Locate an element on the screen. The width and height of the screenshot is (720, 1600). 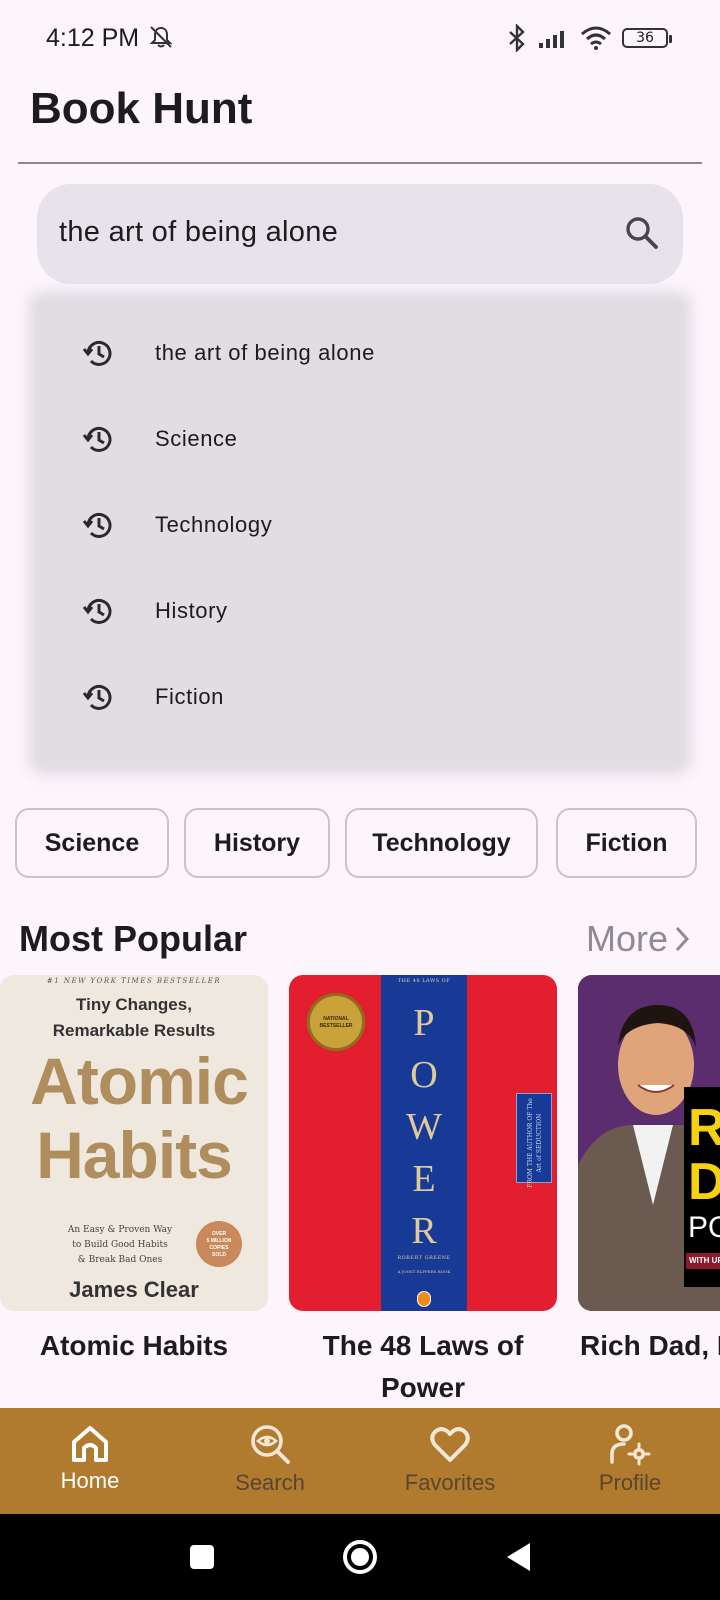
badge-line: SOLD is located at coordinates (219, 1255).